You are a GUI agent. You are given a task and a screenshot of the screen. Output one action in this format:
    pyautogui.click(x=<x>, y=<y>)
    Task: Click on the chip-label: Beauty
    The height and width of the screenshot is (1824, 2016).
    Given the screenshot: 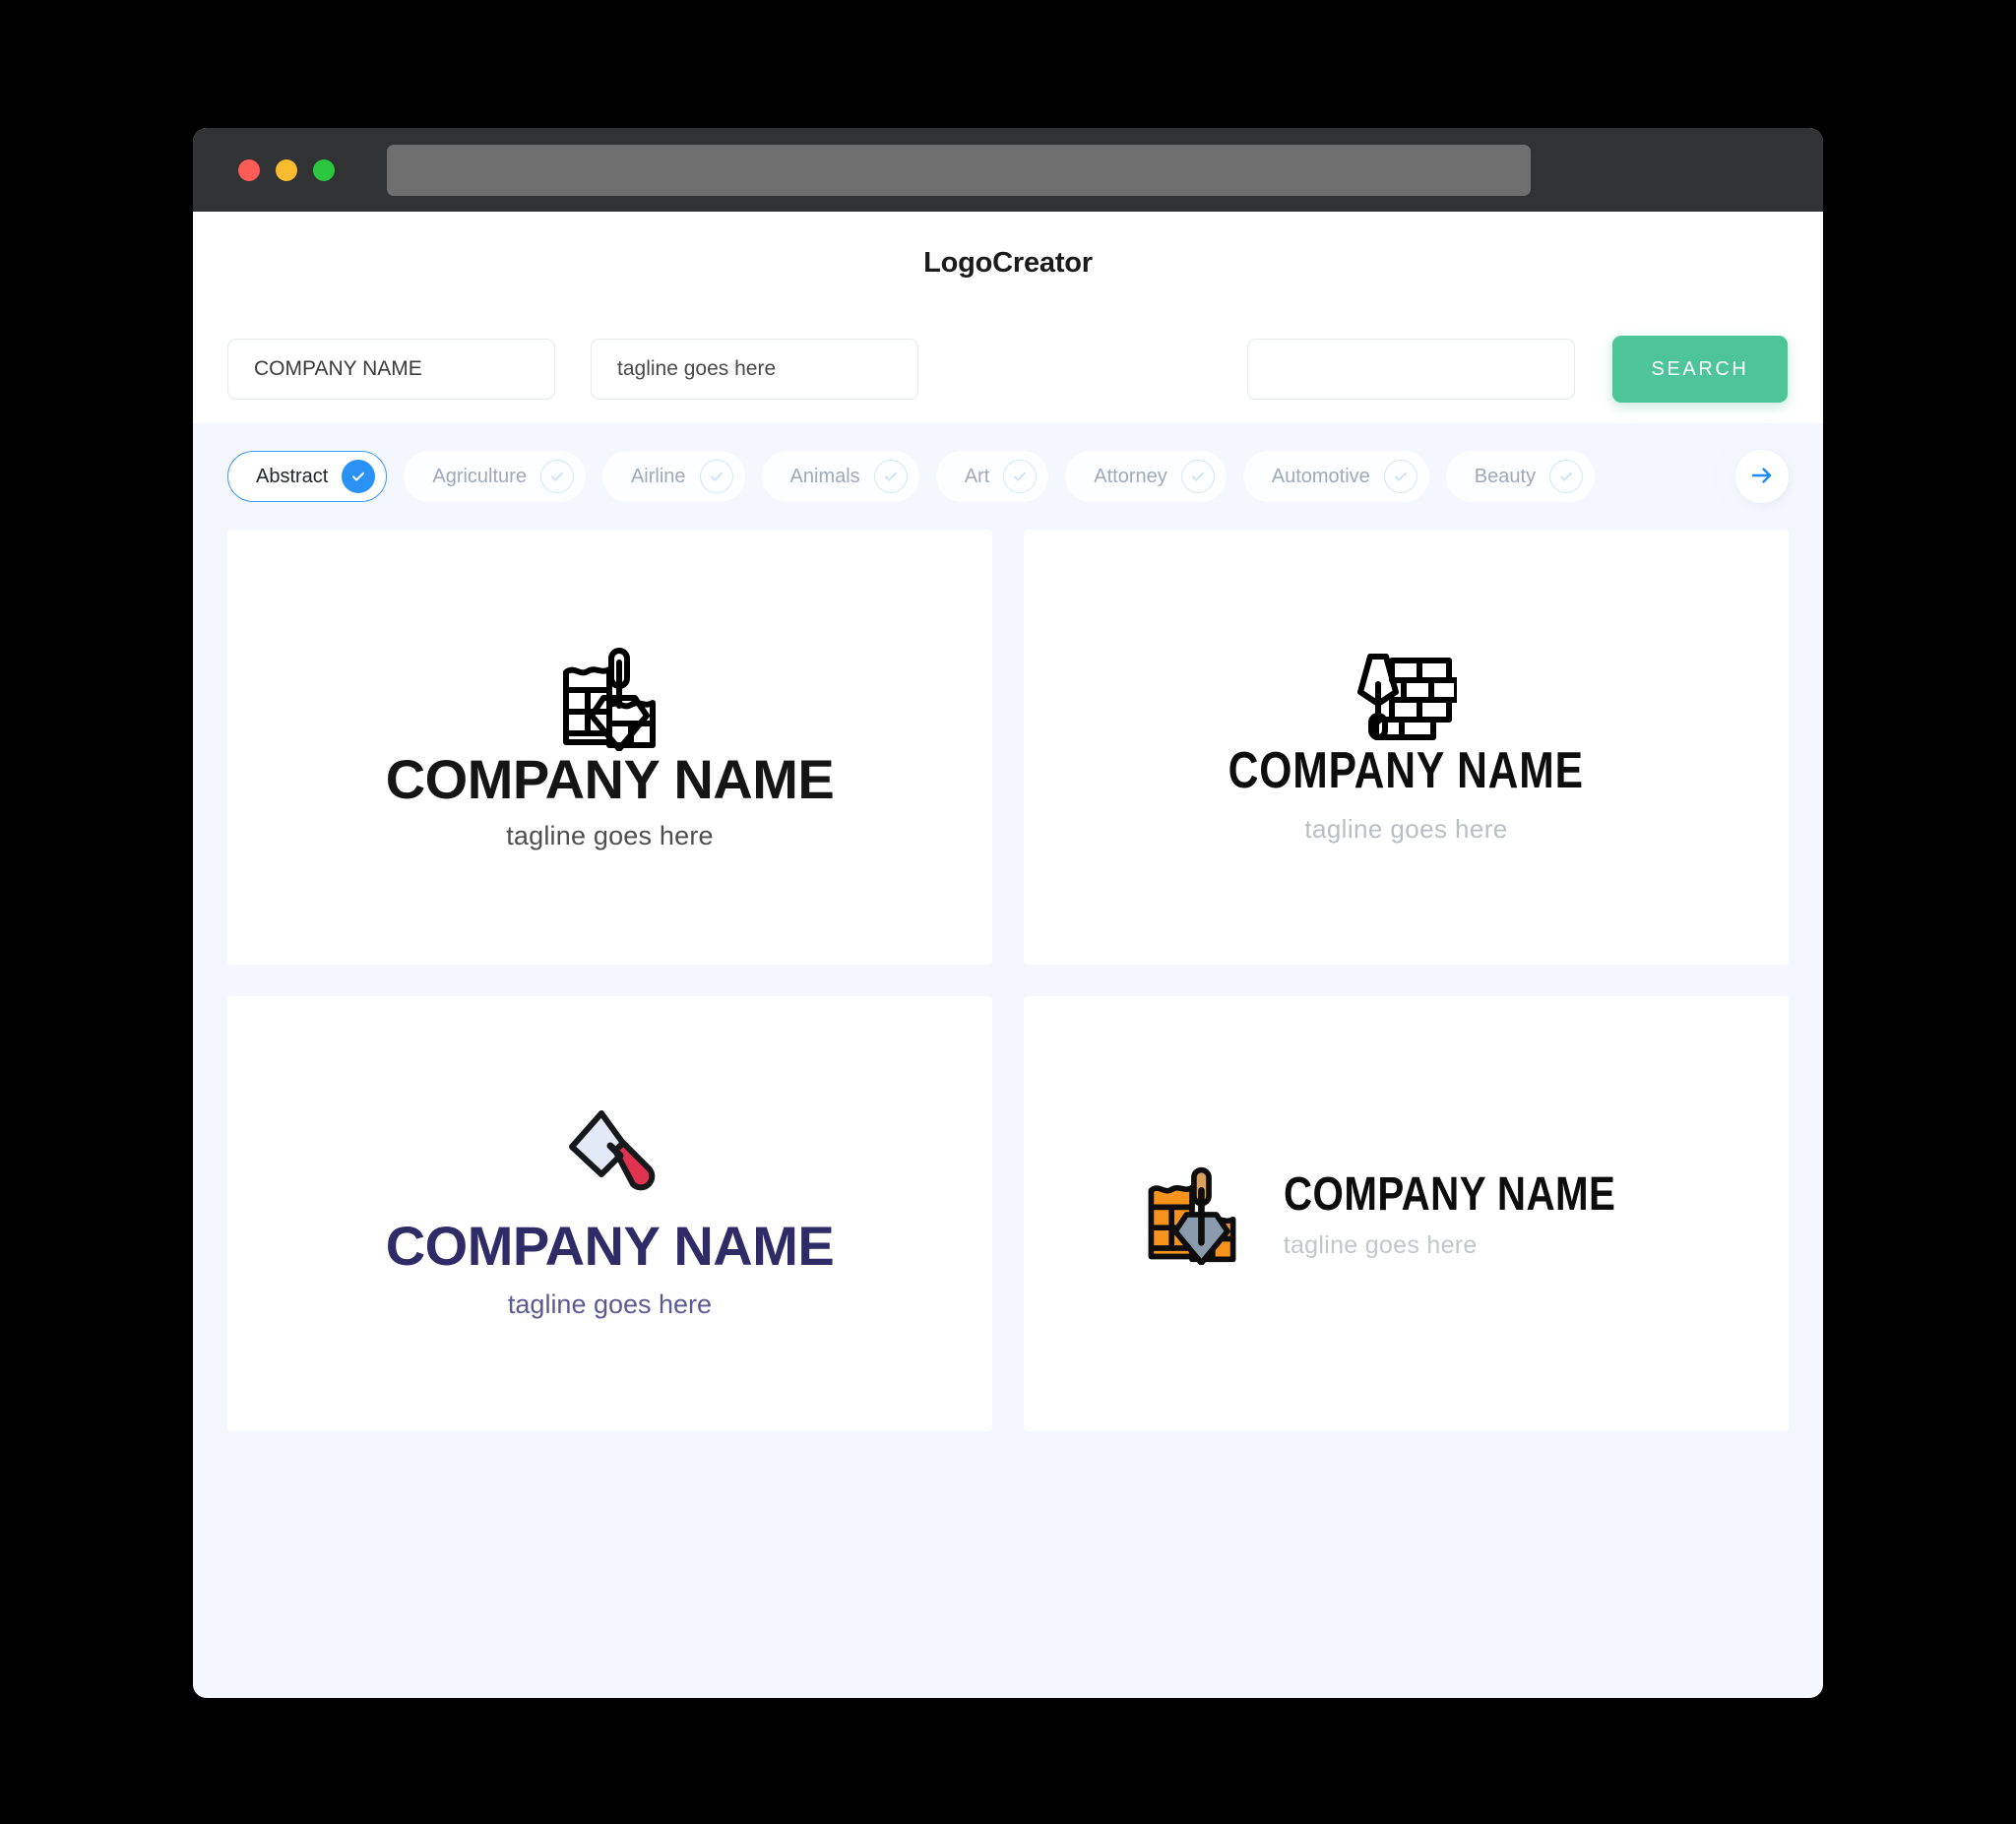 What is the action you would take?
    pyautogui.click(x=1505, y=476)
    